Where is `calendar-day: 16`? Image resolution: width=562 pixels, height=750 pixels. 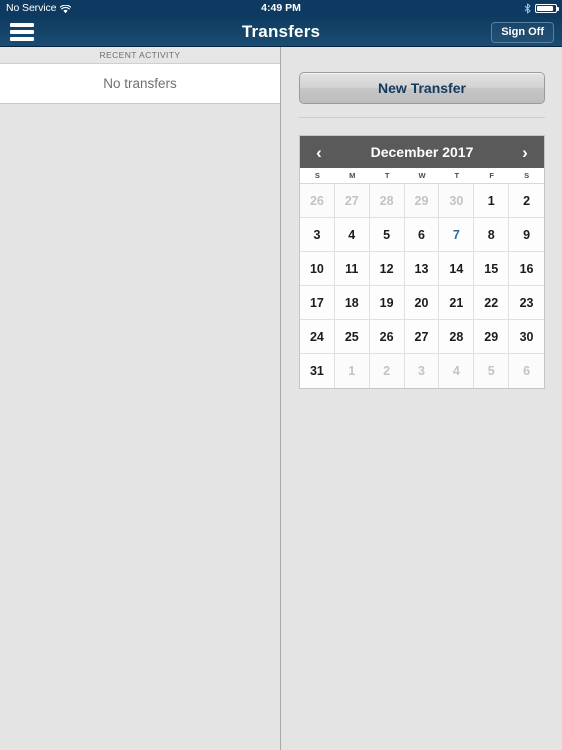 calendar-day: 16 is located at coordinates (526, 269).